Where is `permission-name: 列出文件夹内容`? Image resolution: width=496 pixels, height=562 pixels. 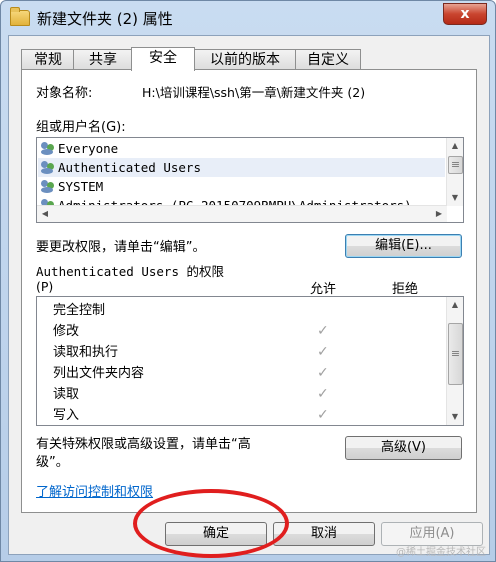
permission-name: 列出文件夹内容 is located at coordinates (99, 373).